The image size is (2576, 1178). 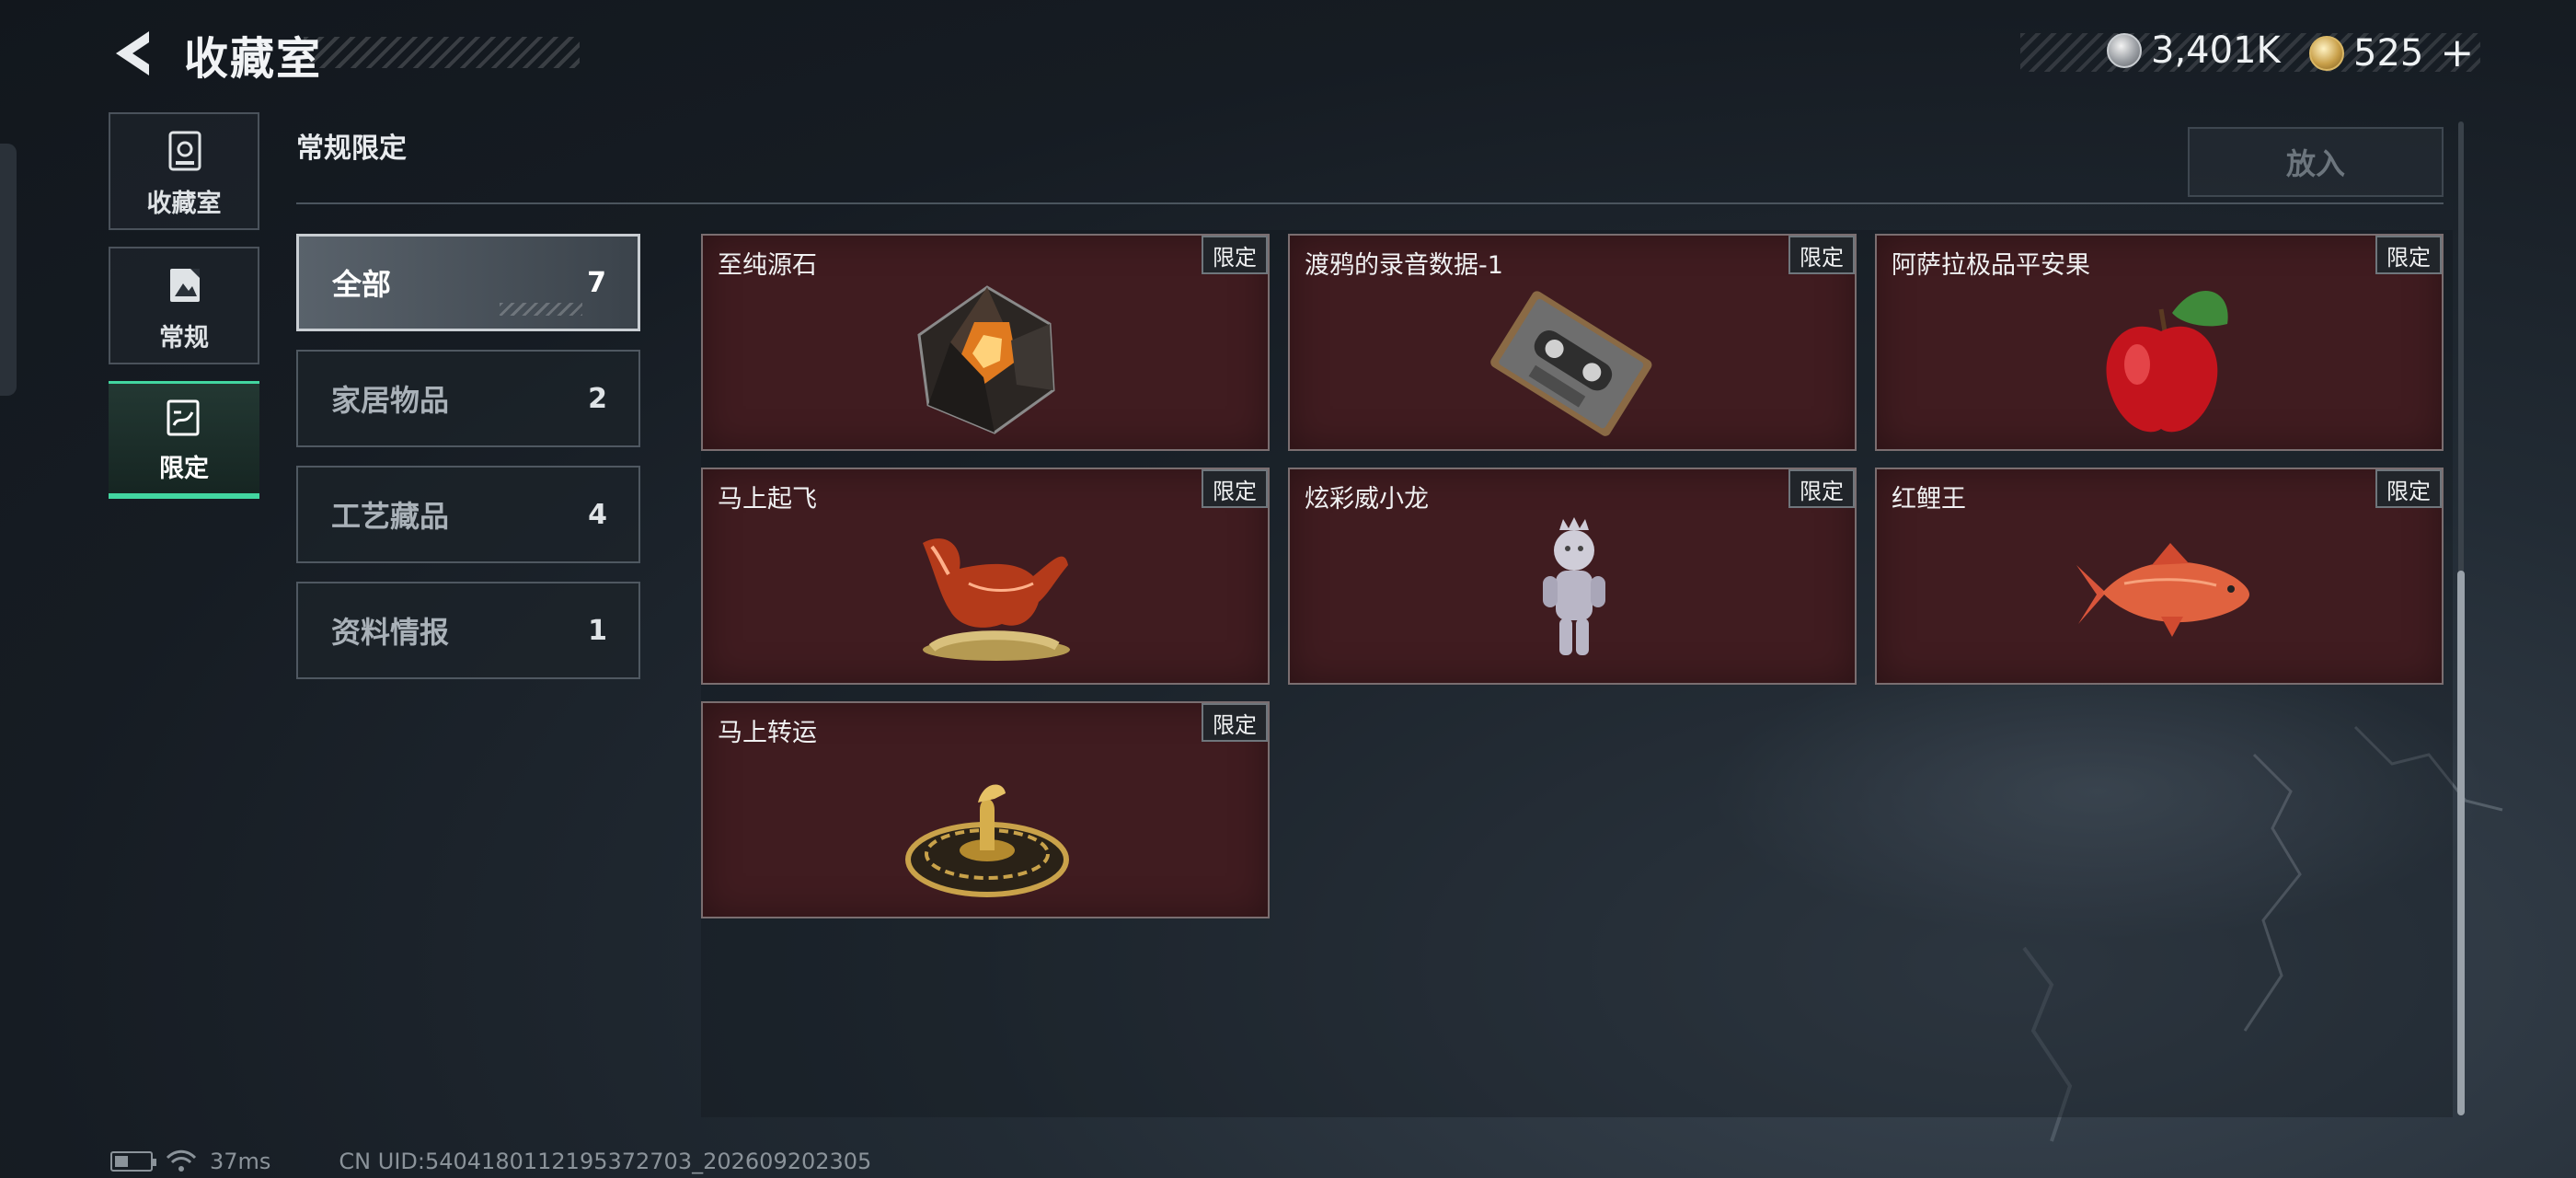 What do you see at coordinates (997, 599) in the screenshot?
I see `horse-icon` at bounding box center [997, 599].